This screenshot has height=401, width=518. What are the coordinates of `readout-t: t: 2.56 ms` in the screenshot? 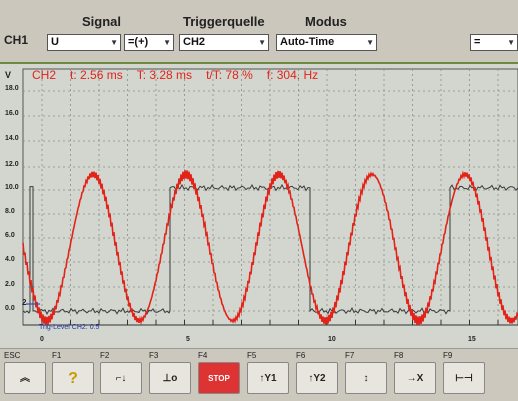 It's located at (96, 75).